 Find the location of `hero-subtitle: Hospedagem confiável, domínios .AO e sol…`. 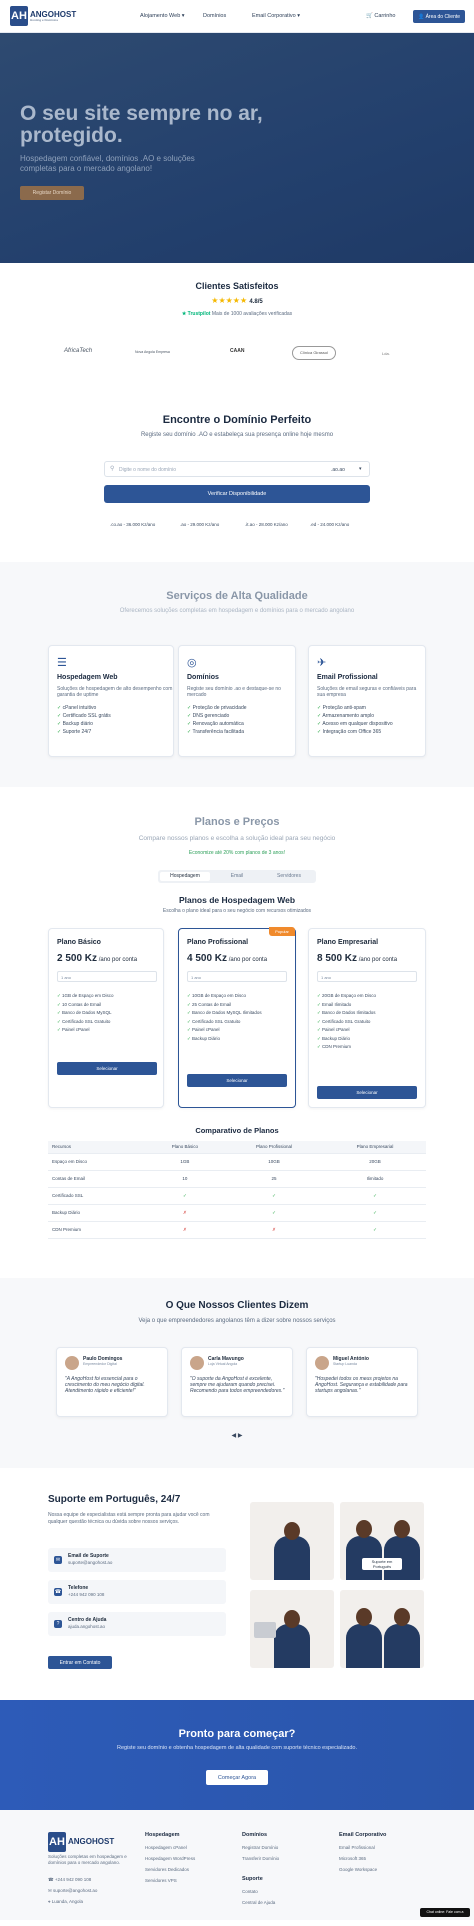

hero-subtitle: Hospedagem confiável, domínios .AO e sol… is located at coordinates (107, 163).